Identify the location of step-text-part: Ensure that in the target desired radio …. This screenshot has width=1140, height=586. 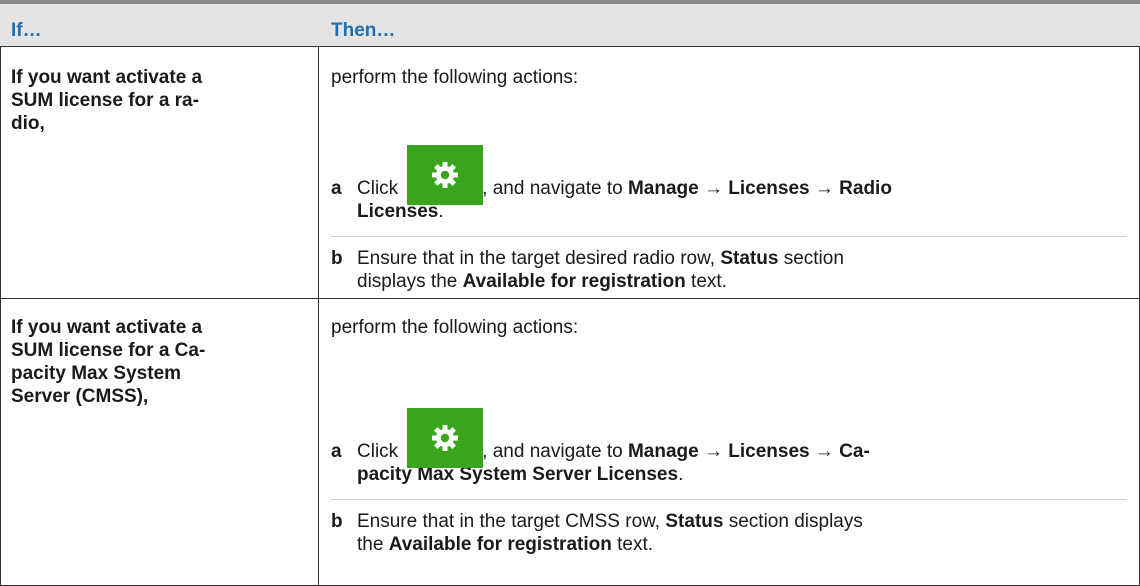
(536, 258).